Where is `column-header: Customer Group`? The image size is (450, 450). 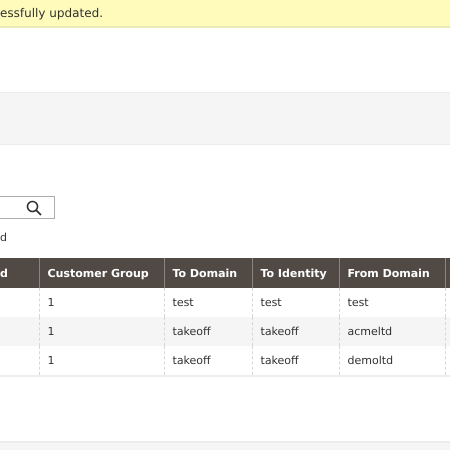 column-header: Customer Group is located at coordinates (101, 273).